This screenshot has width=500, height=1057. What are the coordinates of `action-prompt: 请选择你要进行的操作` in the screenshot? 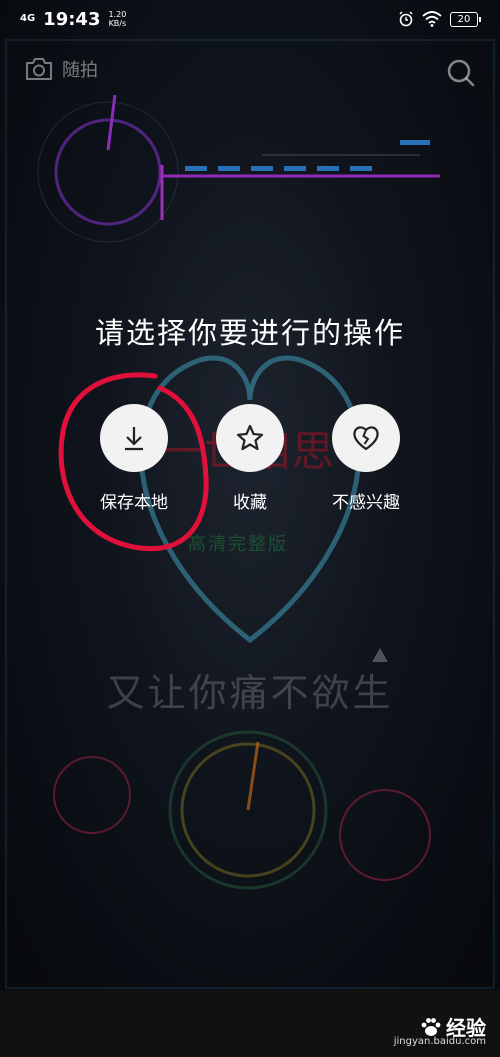 It's located at (249, 333).